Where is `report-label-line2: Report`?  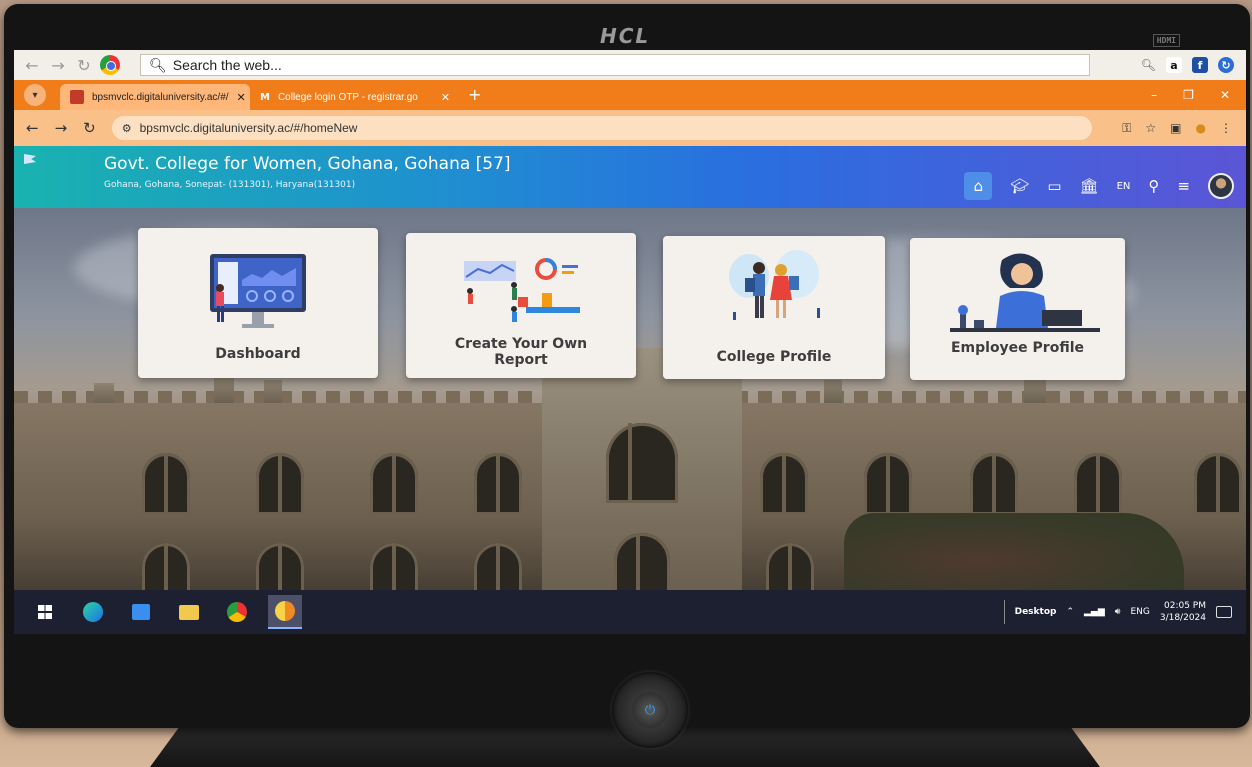
report-label-line2: Report is located at coordinates (521, 360).